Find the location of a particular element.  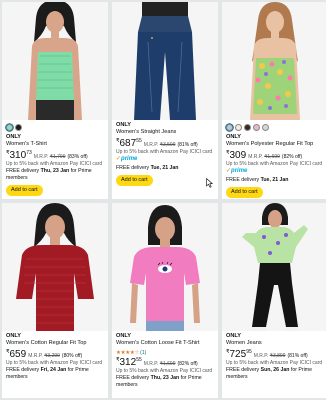

rating-count: (1) is located at coordinates (143, 353).